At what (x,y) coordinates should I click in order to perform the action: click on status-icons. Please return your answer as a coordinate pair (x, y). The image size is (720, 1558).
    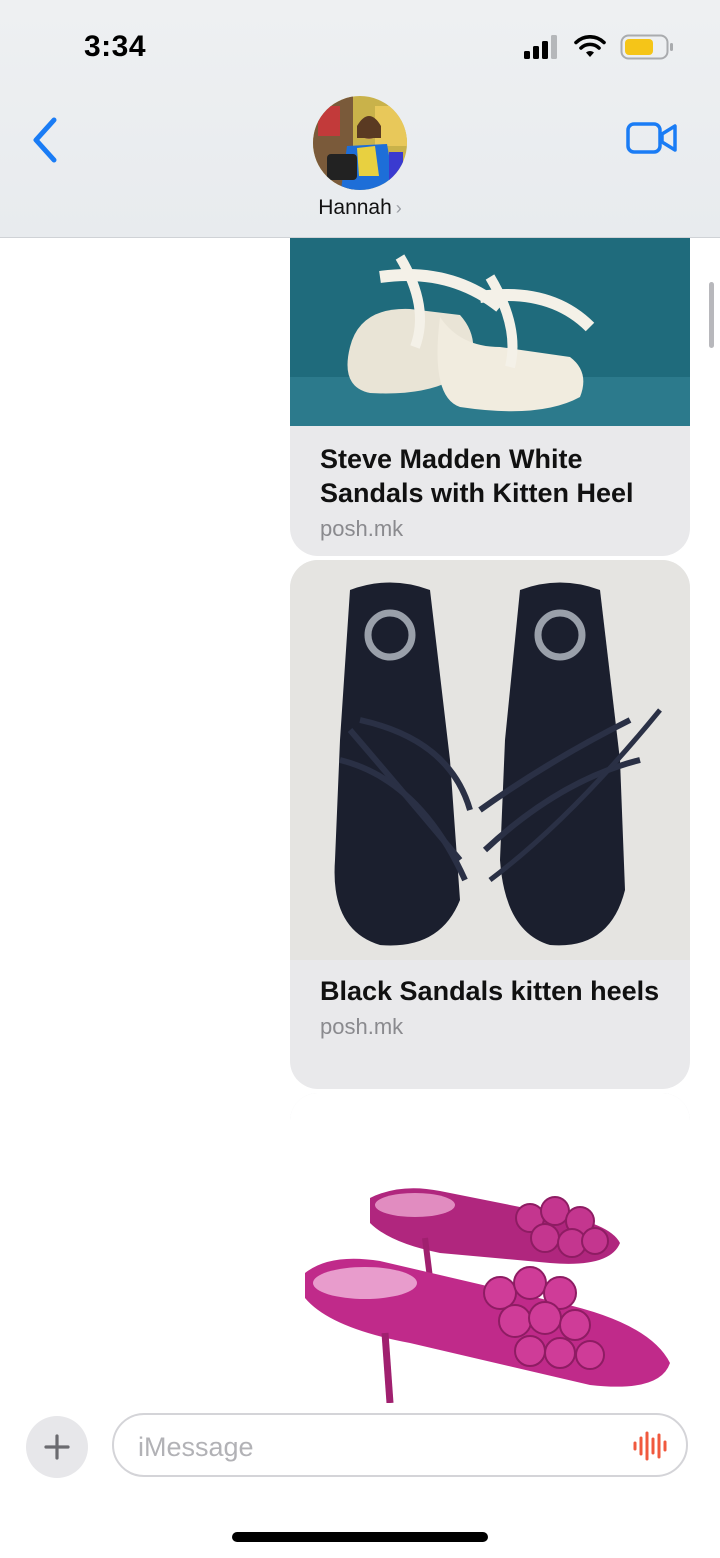
    Looking at the image, I should click on (599, 47).